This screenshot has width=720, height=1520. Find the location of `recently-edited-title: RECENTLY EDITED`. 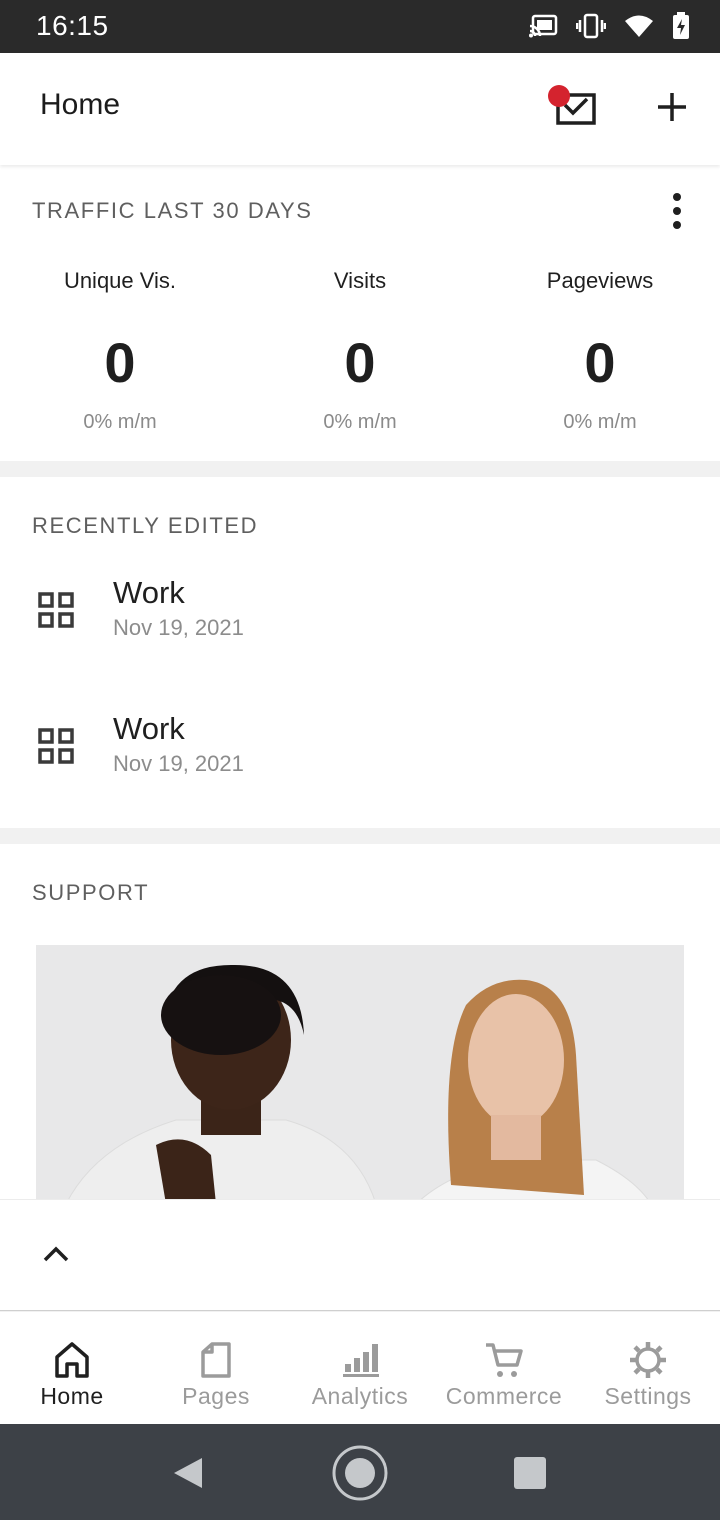

recently-edited-title: RECENTLY EDITED is located at coordinates (145, 525).